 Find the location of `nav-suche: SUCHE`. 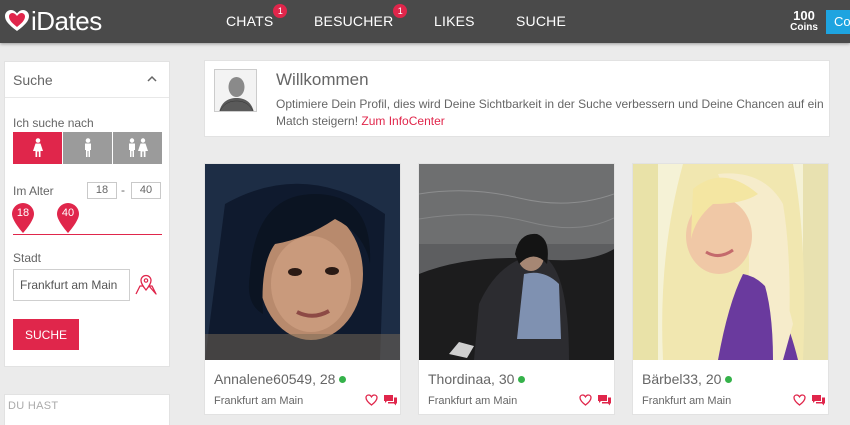

nav-suche: SUCHE is located at coordinates (541, 21).